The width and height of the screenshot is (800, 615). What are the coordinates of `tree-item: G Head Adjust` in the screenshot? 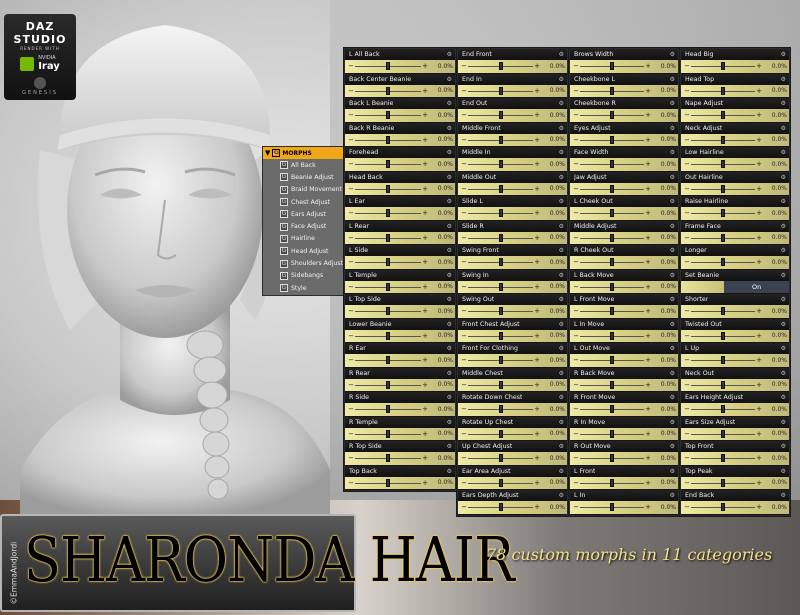 It's located at (303, 251).